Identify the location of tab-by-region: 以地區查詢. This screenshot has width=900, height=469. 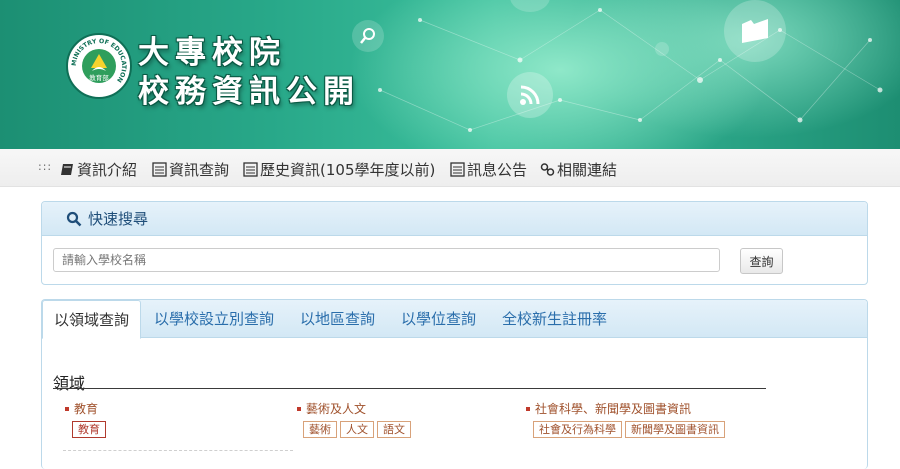
(337, 319).